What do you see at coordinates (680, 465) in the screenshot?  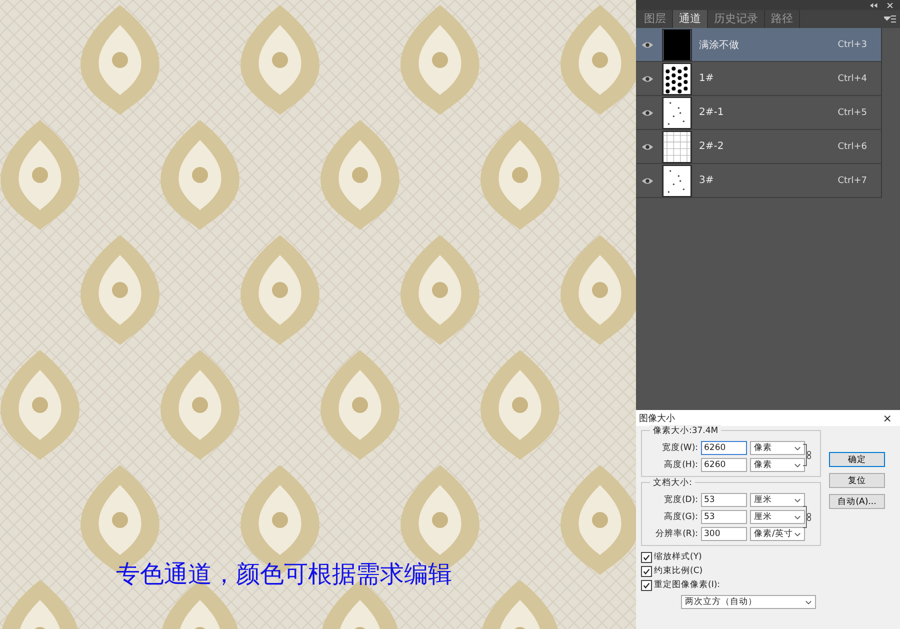 I see `field-label: 高度(H):` at bounding box center [680, 465].